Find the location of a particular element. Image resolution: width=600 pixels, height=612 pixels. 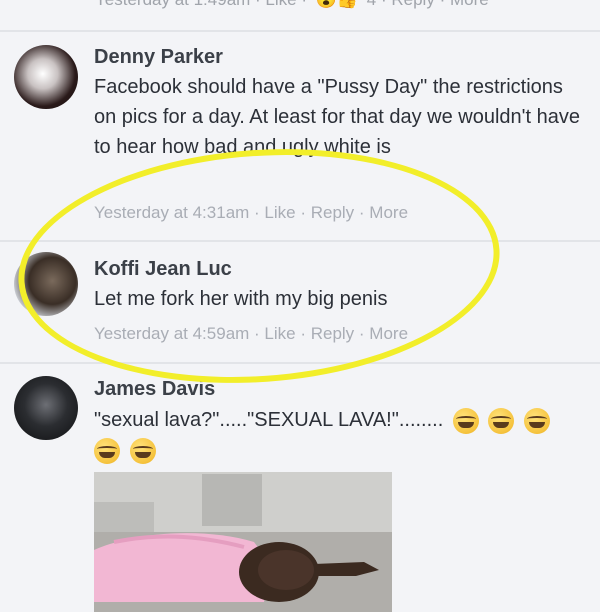

comment-author: Koffi Jean Luc is located at coordinates (163, 269).